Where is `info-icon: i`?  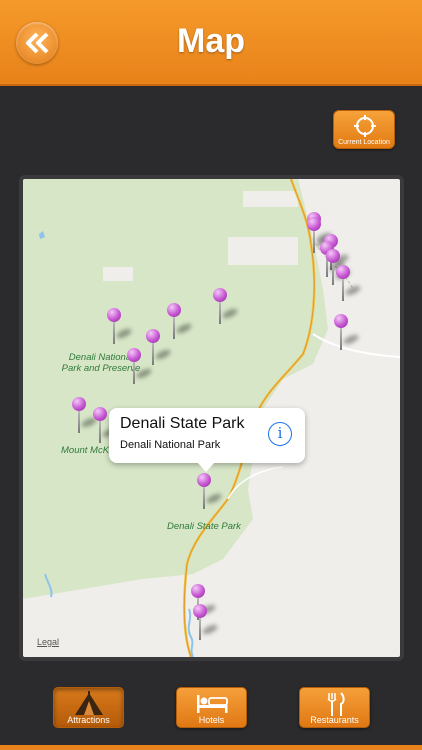 info-icon: i is located at coordinates (280, 434).